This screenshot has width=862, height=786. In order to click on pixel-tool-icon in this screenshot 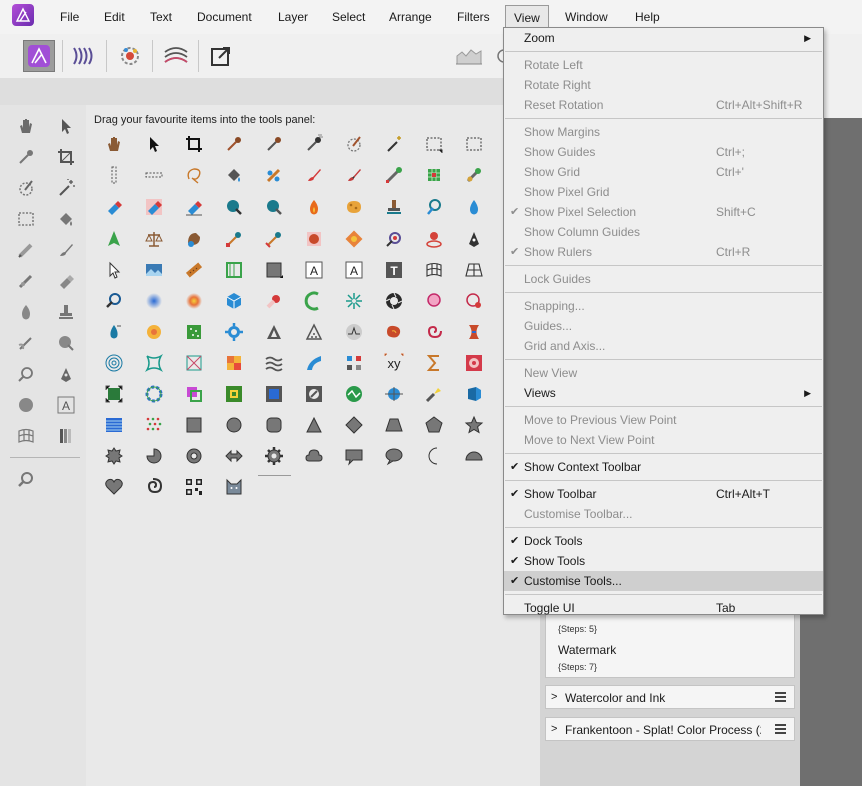, I will do `click(26, 250)`.